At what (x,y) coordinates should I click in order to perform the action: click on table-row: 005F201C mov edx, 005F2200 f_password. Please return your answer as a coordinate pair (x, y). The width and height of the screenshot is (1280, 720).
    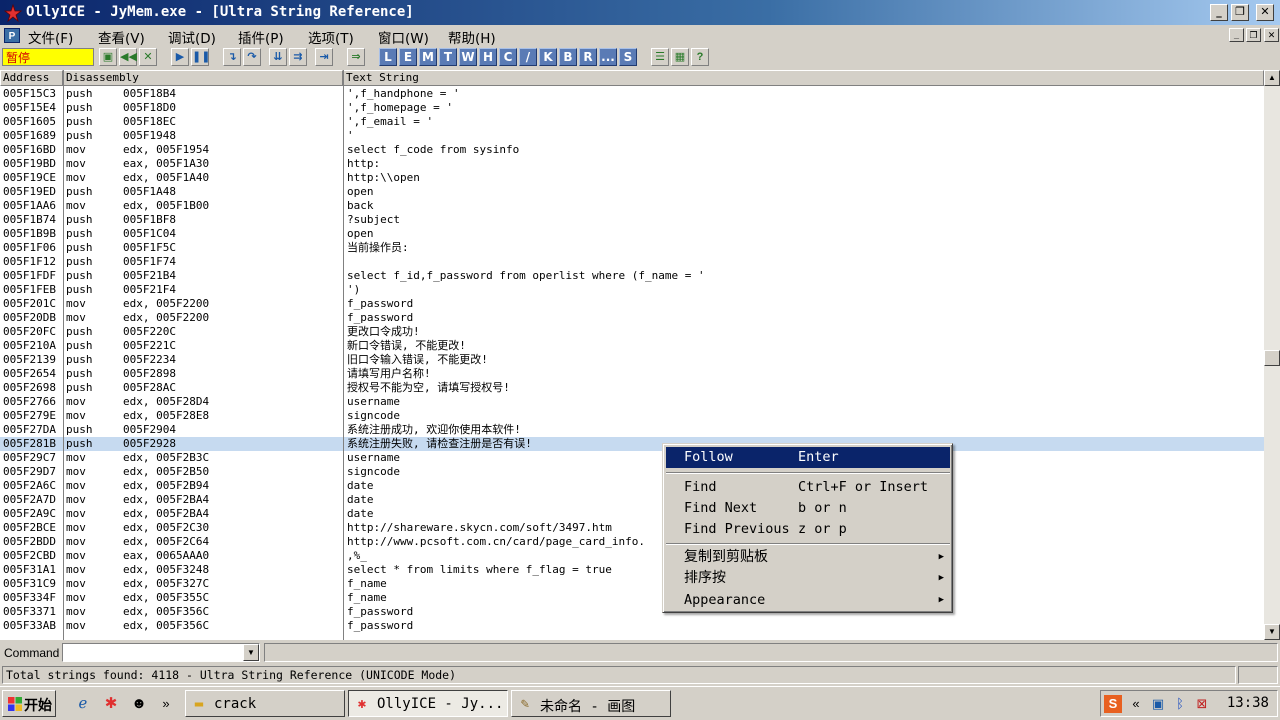
    Looking at the image, I should click on (632, 304).